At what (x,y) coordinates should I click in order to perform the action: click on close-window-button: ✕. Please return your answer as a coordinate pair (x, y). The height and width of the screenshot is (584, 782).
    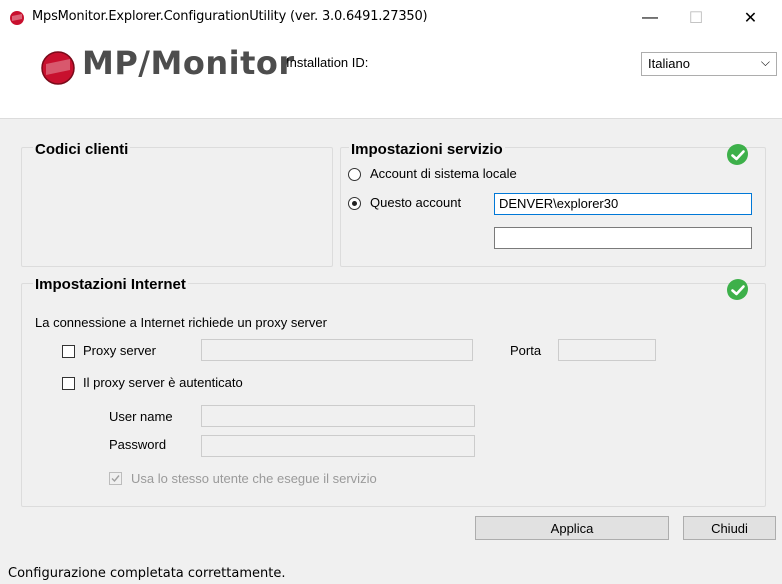
    Looking at the image, I should click on (750, 18).